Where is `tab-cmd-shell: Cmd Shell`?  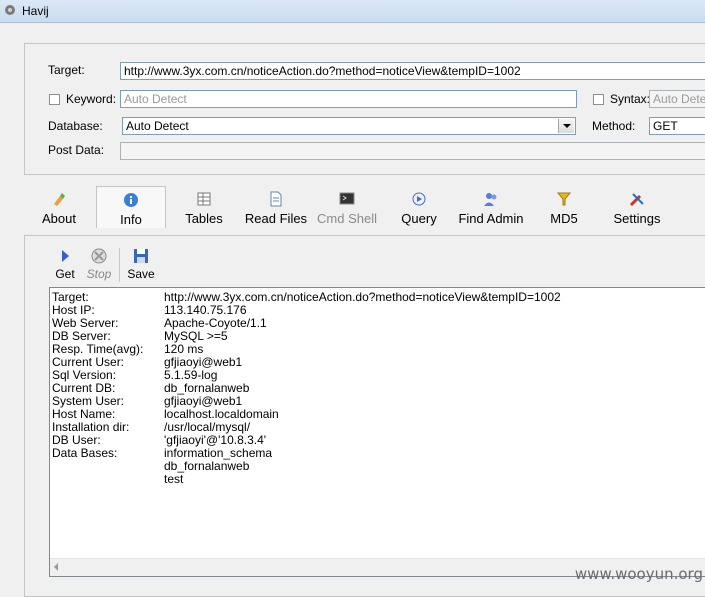 tab-cmd-shell: Cmd Shell is located at coordinates (347, 207).